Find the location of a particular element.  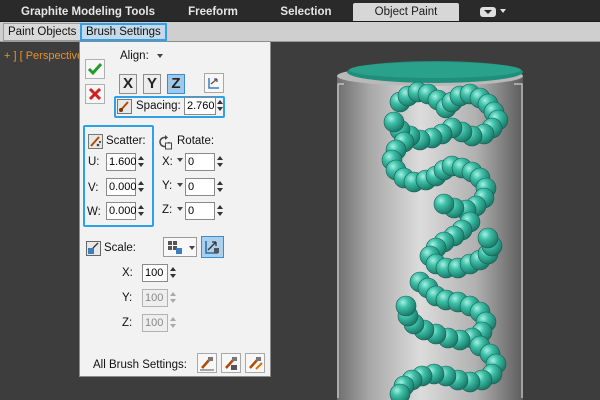

ok-button is located at coordinates (95, 69).